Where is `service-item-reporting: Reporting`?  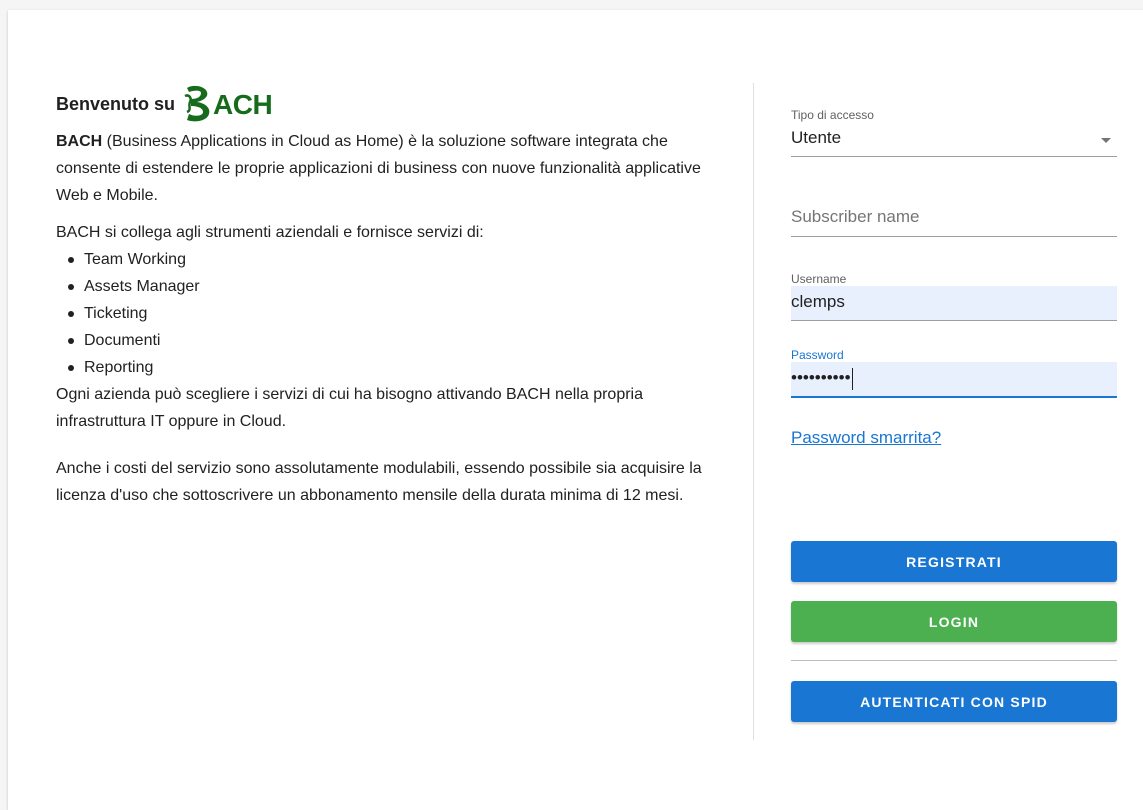 service-item-reporting: Reporting is located at coordinates (402, 367).